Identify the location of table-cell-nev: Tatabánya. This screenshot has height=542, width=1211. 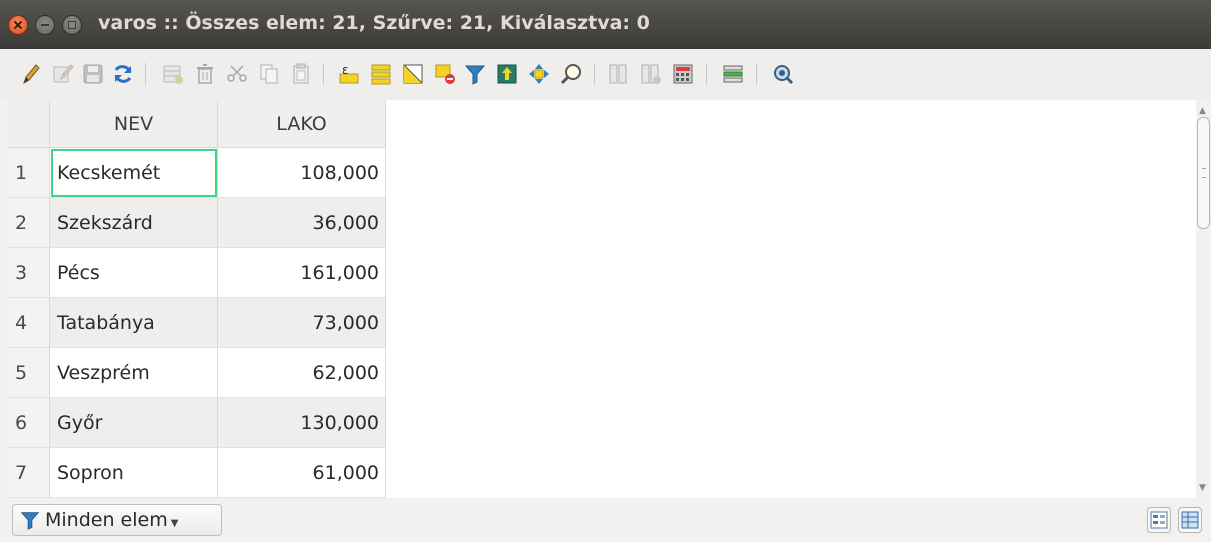
(134, 323).